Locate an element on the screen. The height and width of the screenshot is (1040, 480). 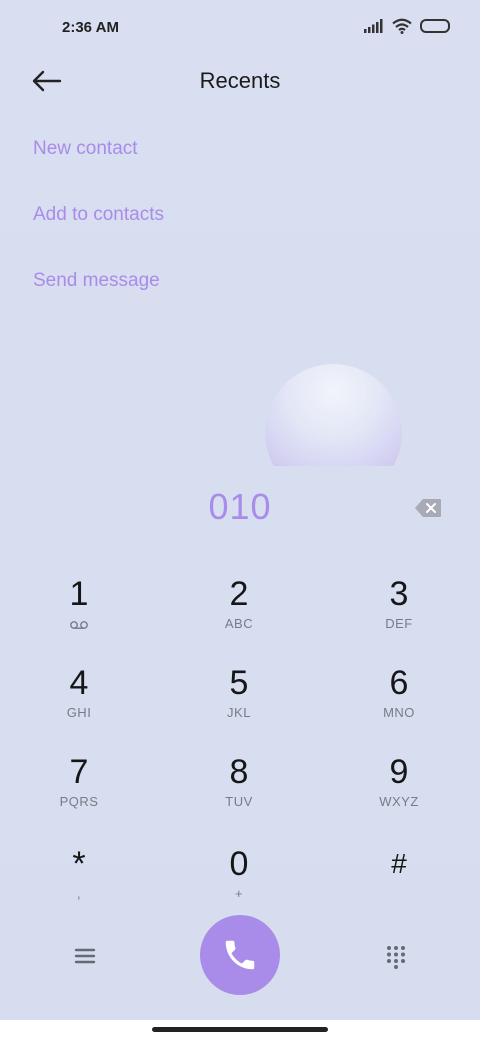
key-letters: GHI is located at coordinates (79, 712).